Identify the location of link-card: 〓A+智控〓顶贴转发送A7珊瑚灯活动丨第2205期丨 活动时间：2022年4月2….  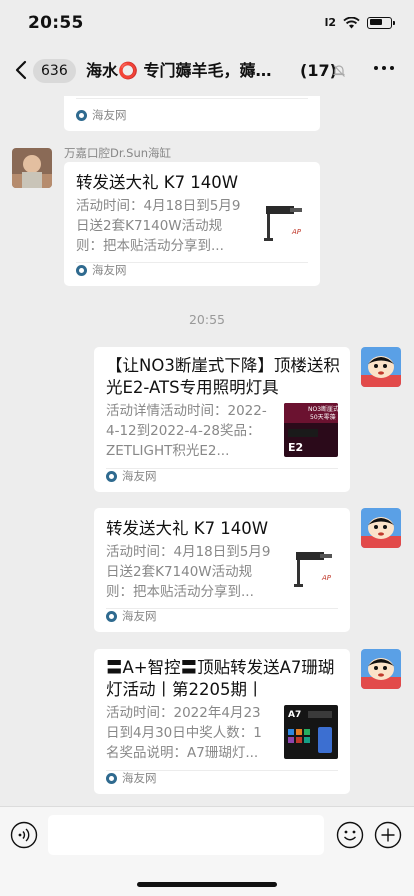
(222, 721).